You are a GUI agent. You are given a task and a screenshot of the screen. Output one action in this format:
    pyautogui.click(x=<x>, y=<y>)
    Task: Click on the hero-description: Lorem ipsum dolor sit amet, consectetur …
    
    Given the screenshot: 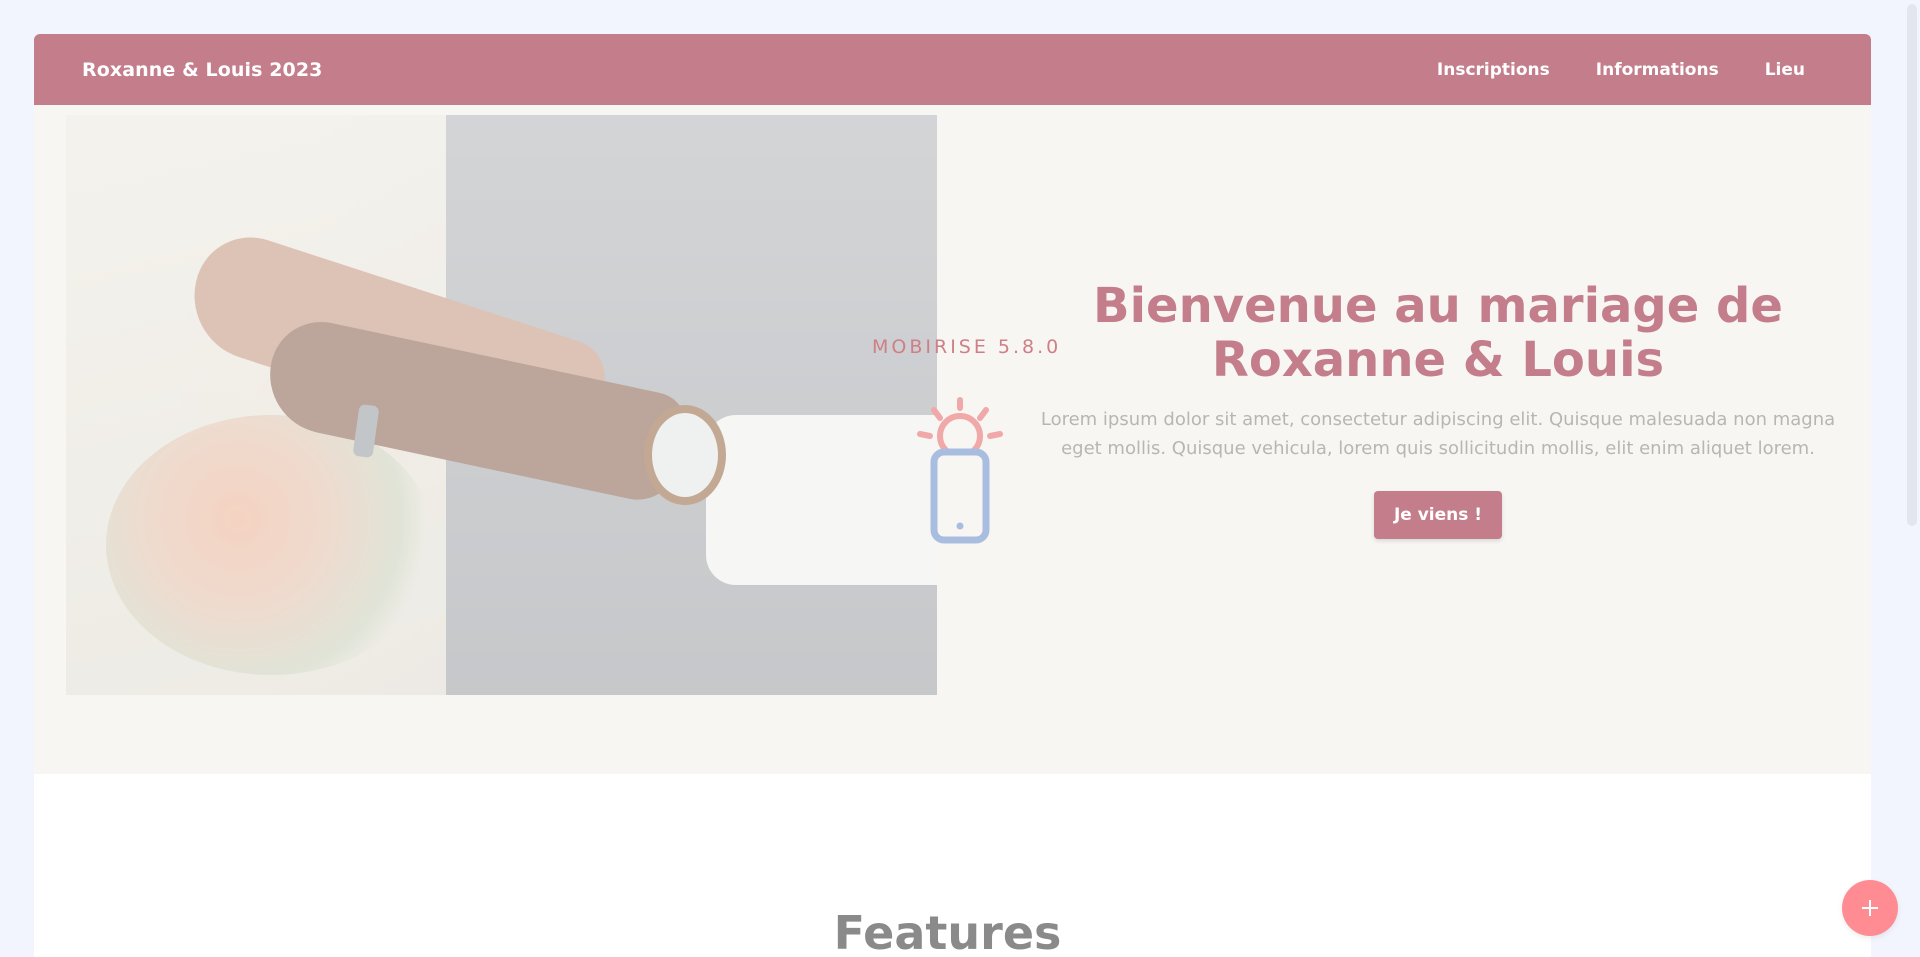 What is the action you would take?
    pyautogui.click(x=1438, y=434)
    